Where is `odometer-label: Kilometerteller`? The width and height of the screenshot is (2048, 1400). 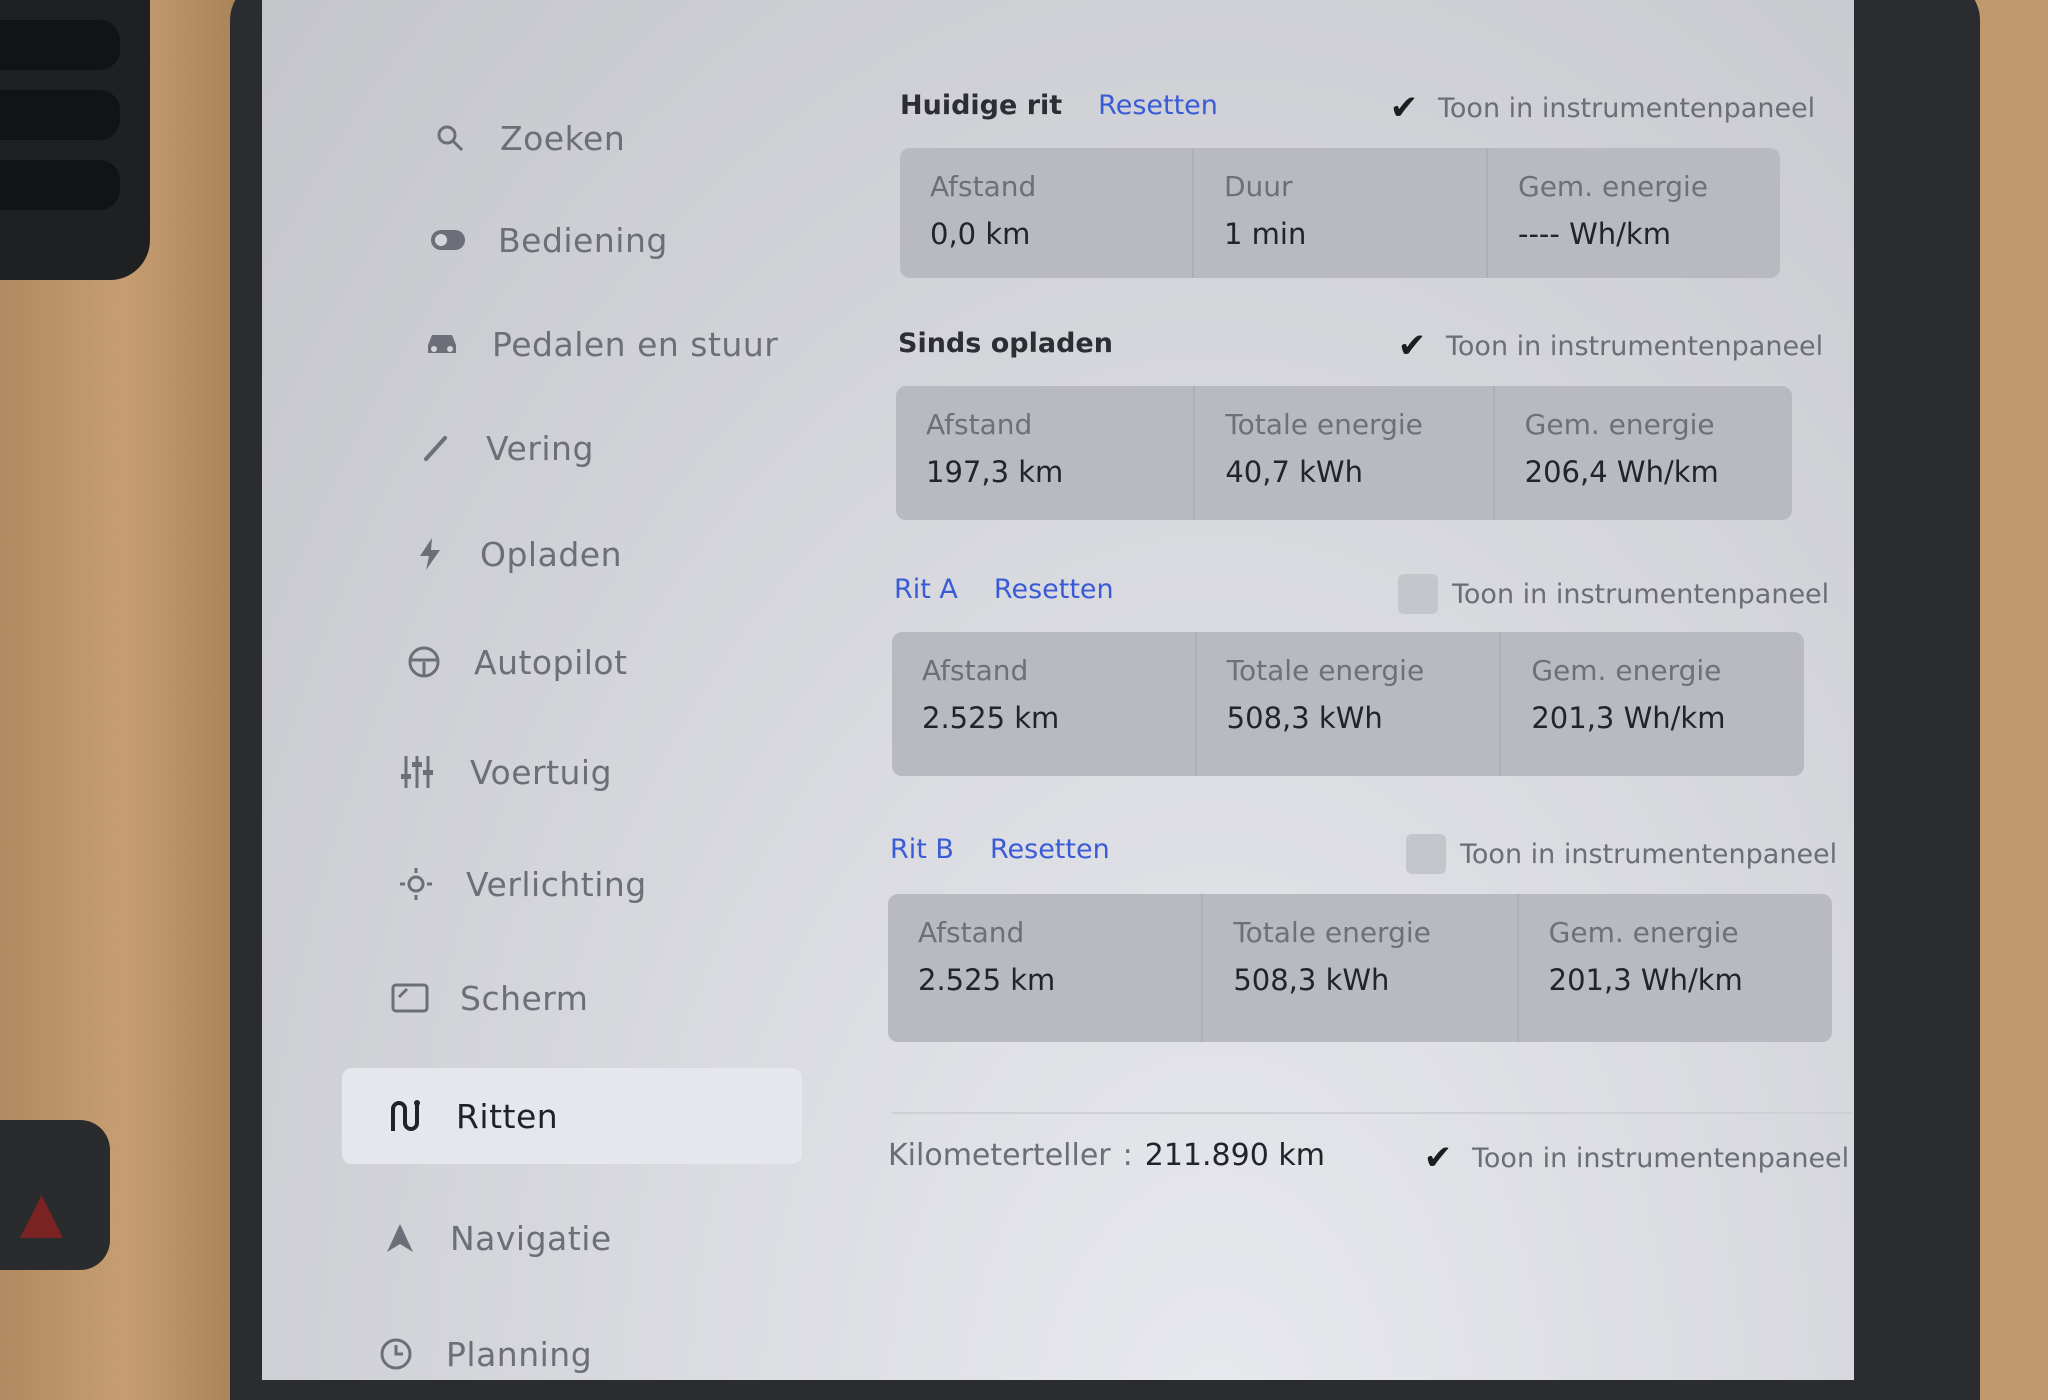 odometer-label: Kilometerteller is located at coordinates (999, 1155).